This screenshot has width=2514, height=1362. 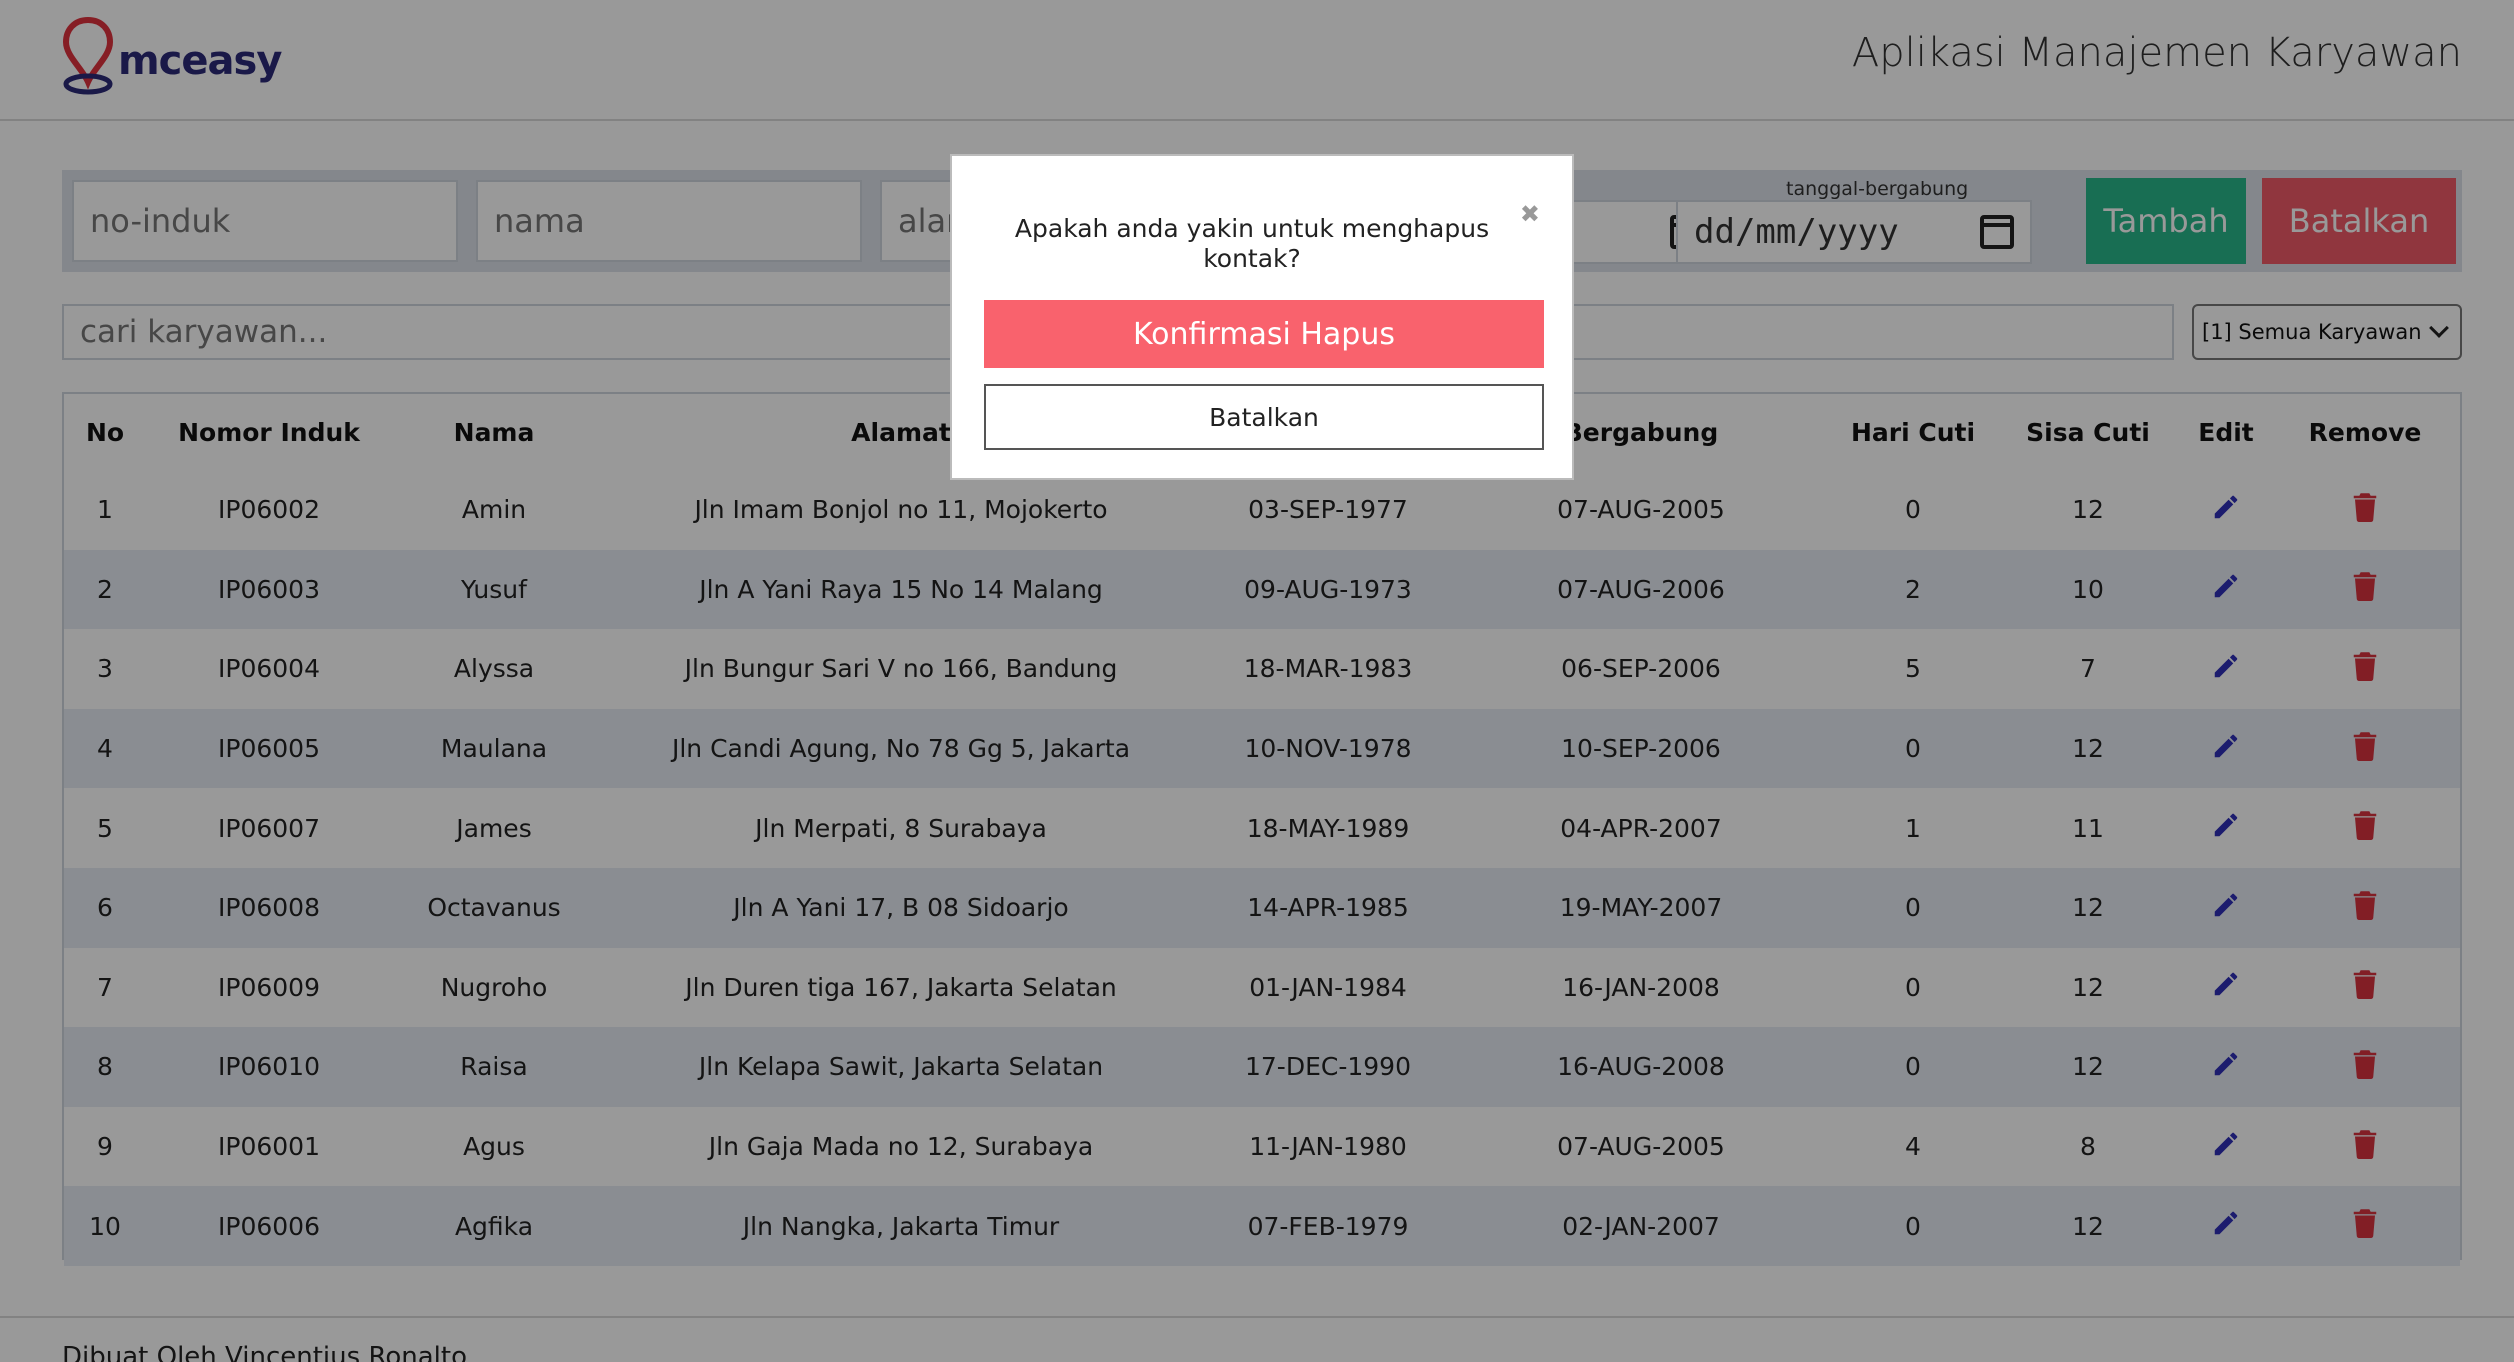 What do you see at coordinates (1530, 214) in the screenshot?
I see `close-icon: ✖` at bounding box center [1530, 214].